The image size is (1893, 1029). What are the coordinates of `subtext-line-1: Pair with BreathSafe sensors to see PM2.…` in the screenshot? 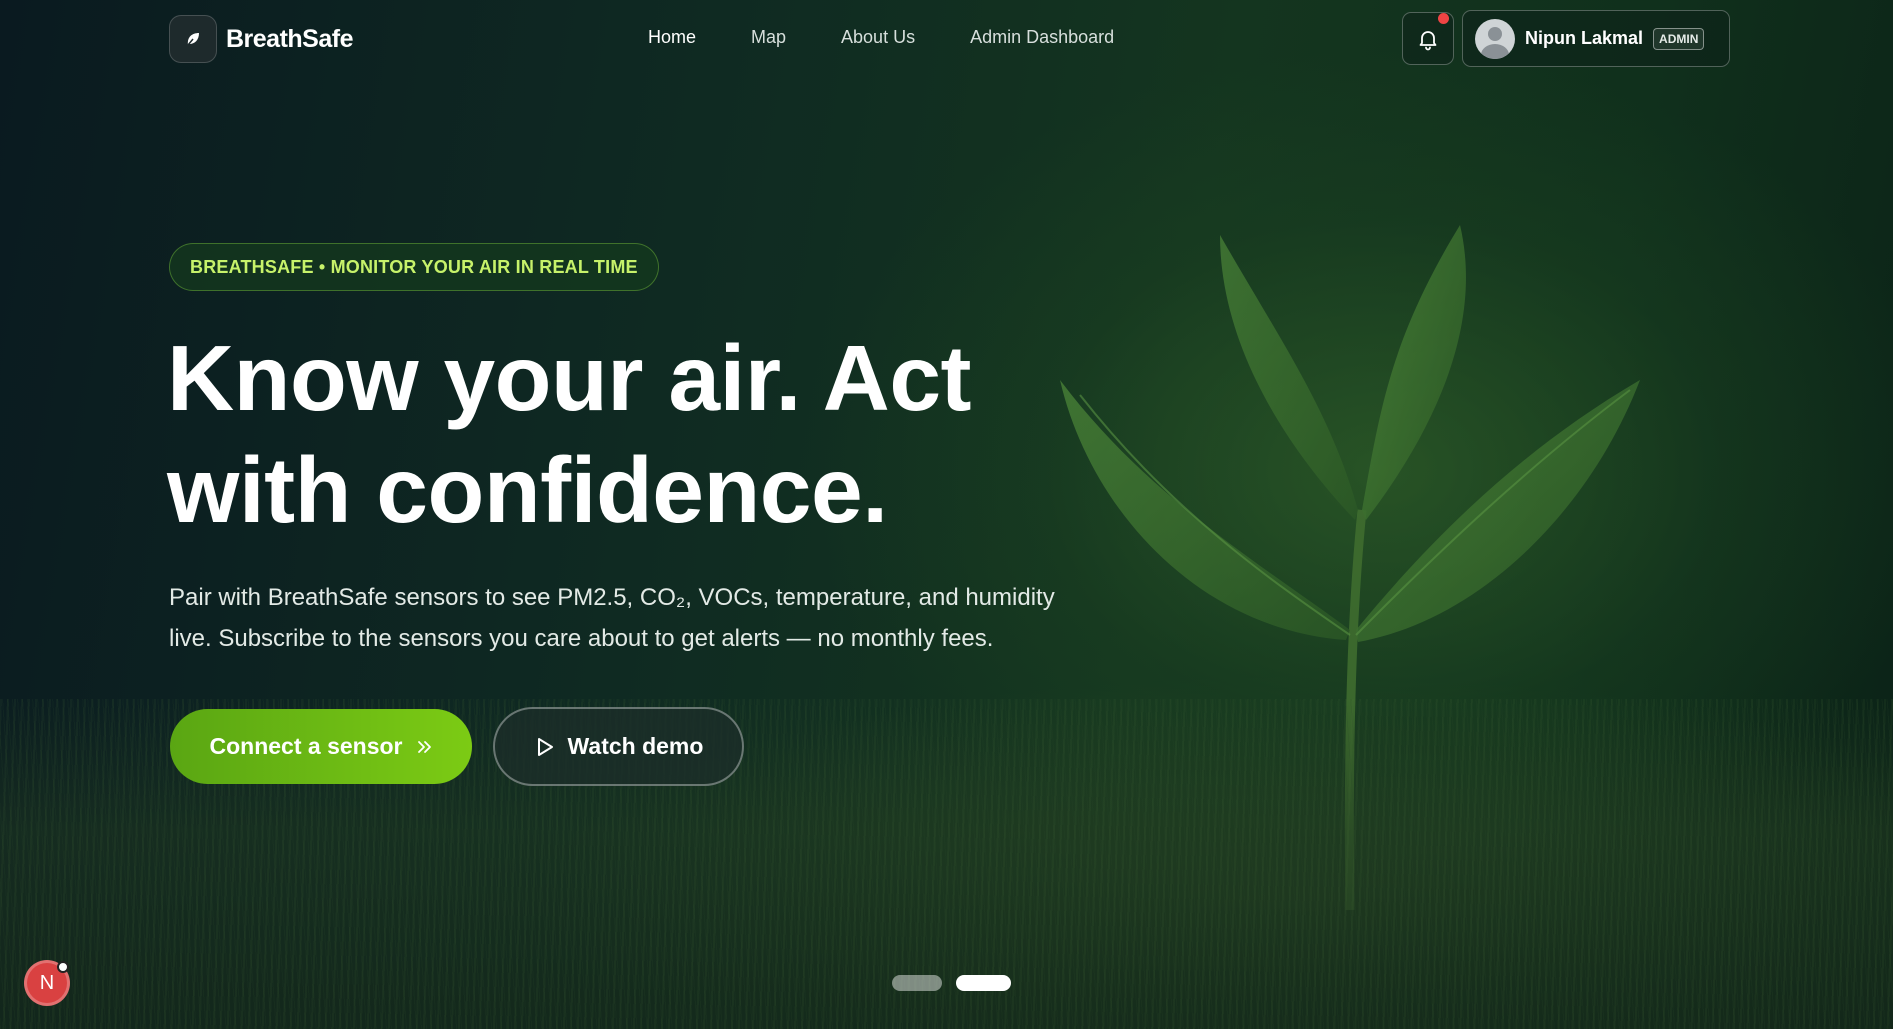 It's located at (612, 597).